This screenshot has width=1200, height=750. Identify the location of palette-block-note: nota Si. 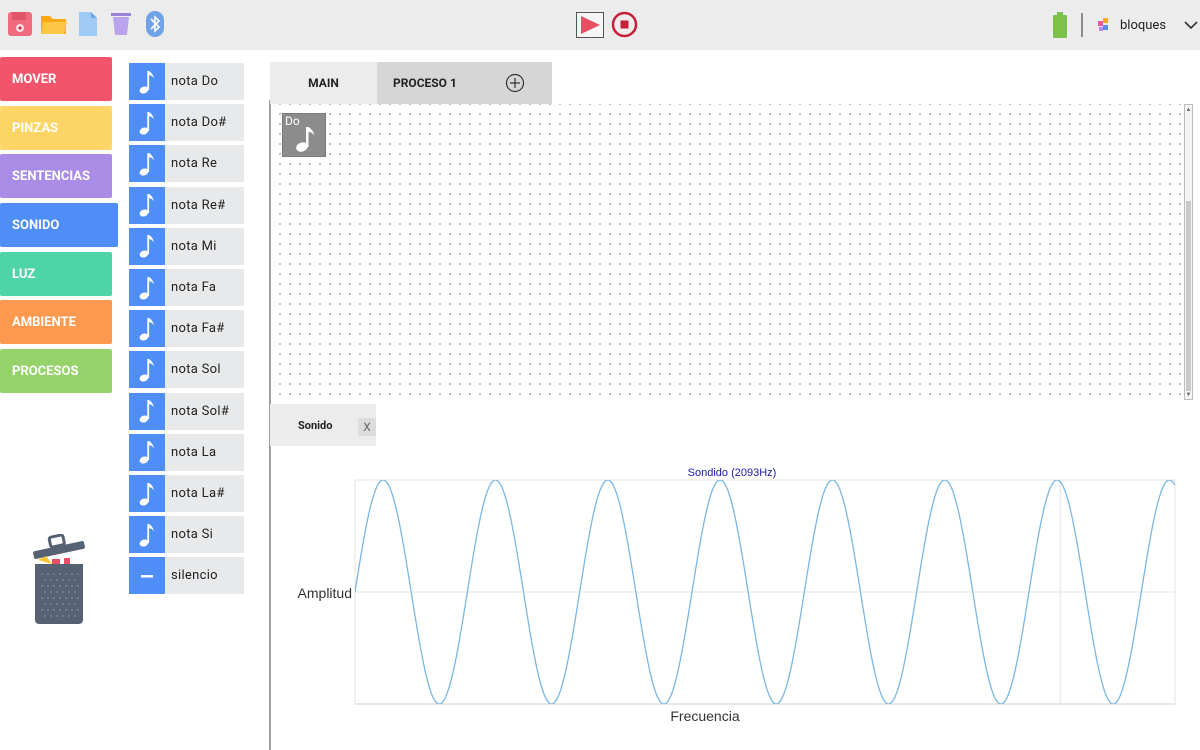
(186, 535).